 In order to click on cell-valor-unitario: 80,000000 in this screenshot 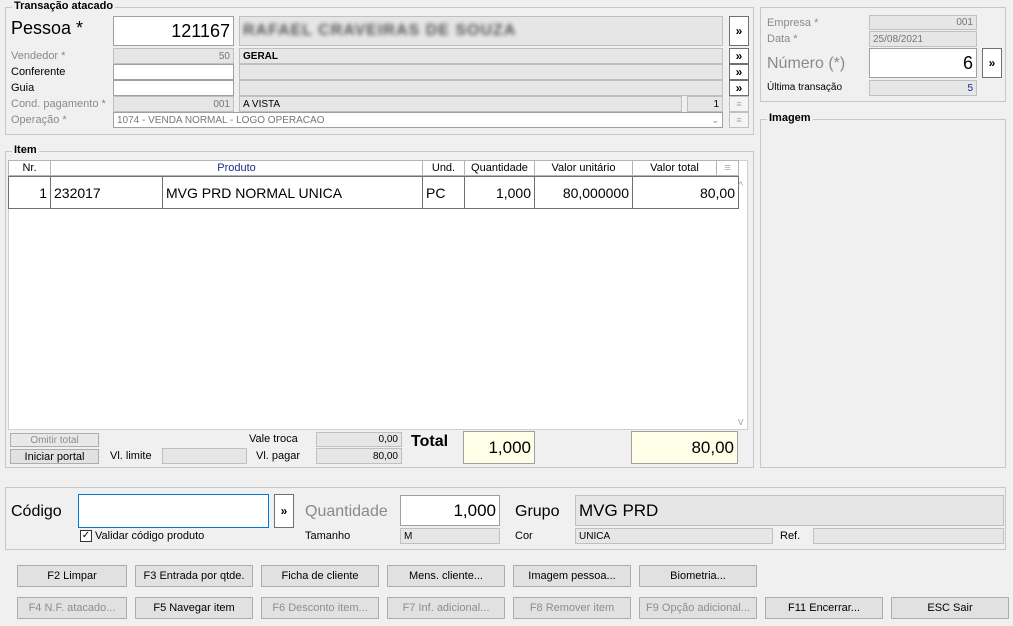, I will do `click(583, 192)`.